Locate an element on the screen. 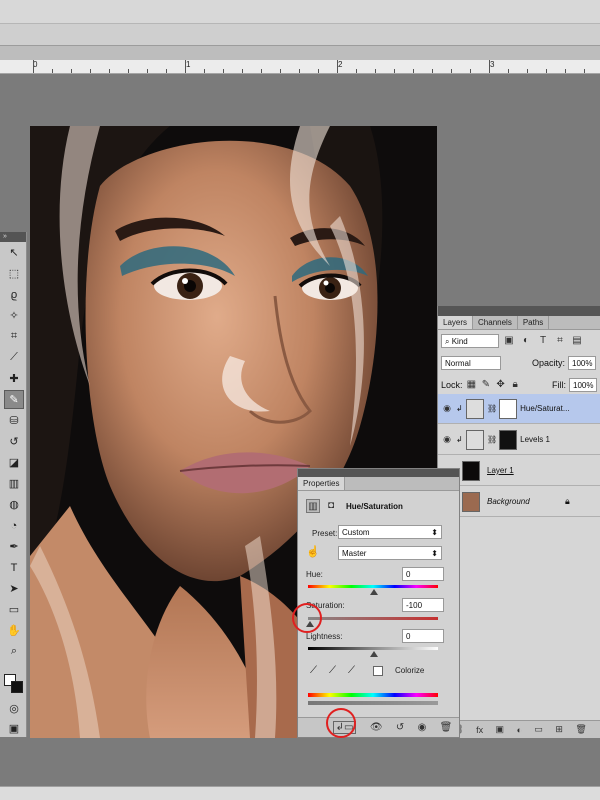 Image resolution: width=600 pixels, height=800 pixels. layer-row-levels: ◉ ↲ ⛓ Levels 1 is located at coordinates (519, 440).